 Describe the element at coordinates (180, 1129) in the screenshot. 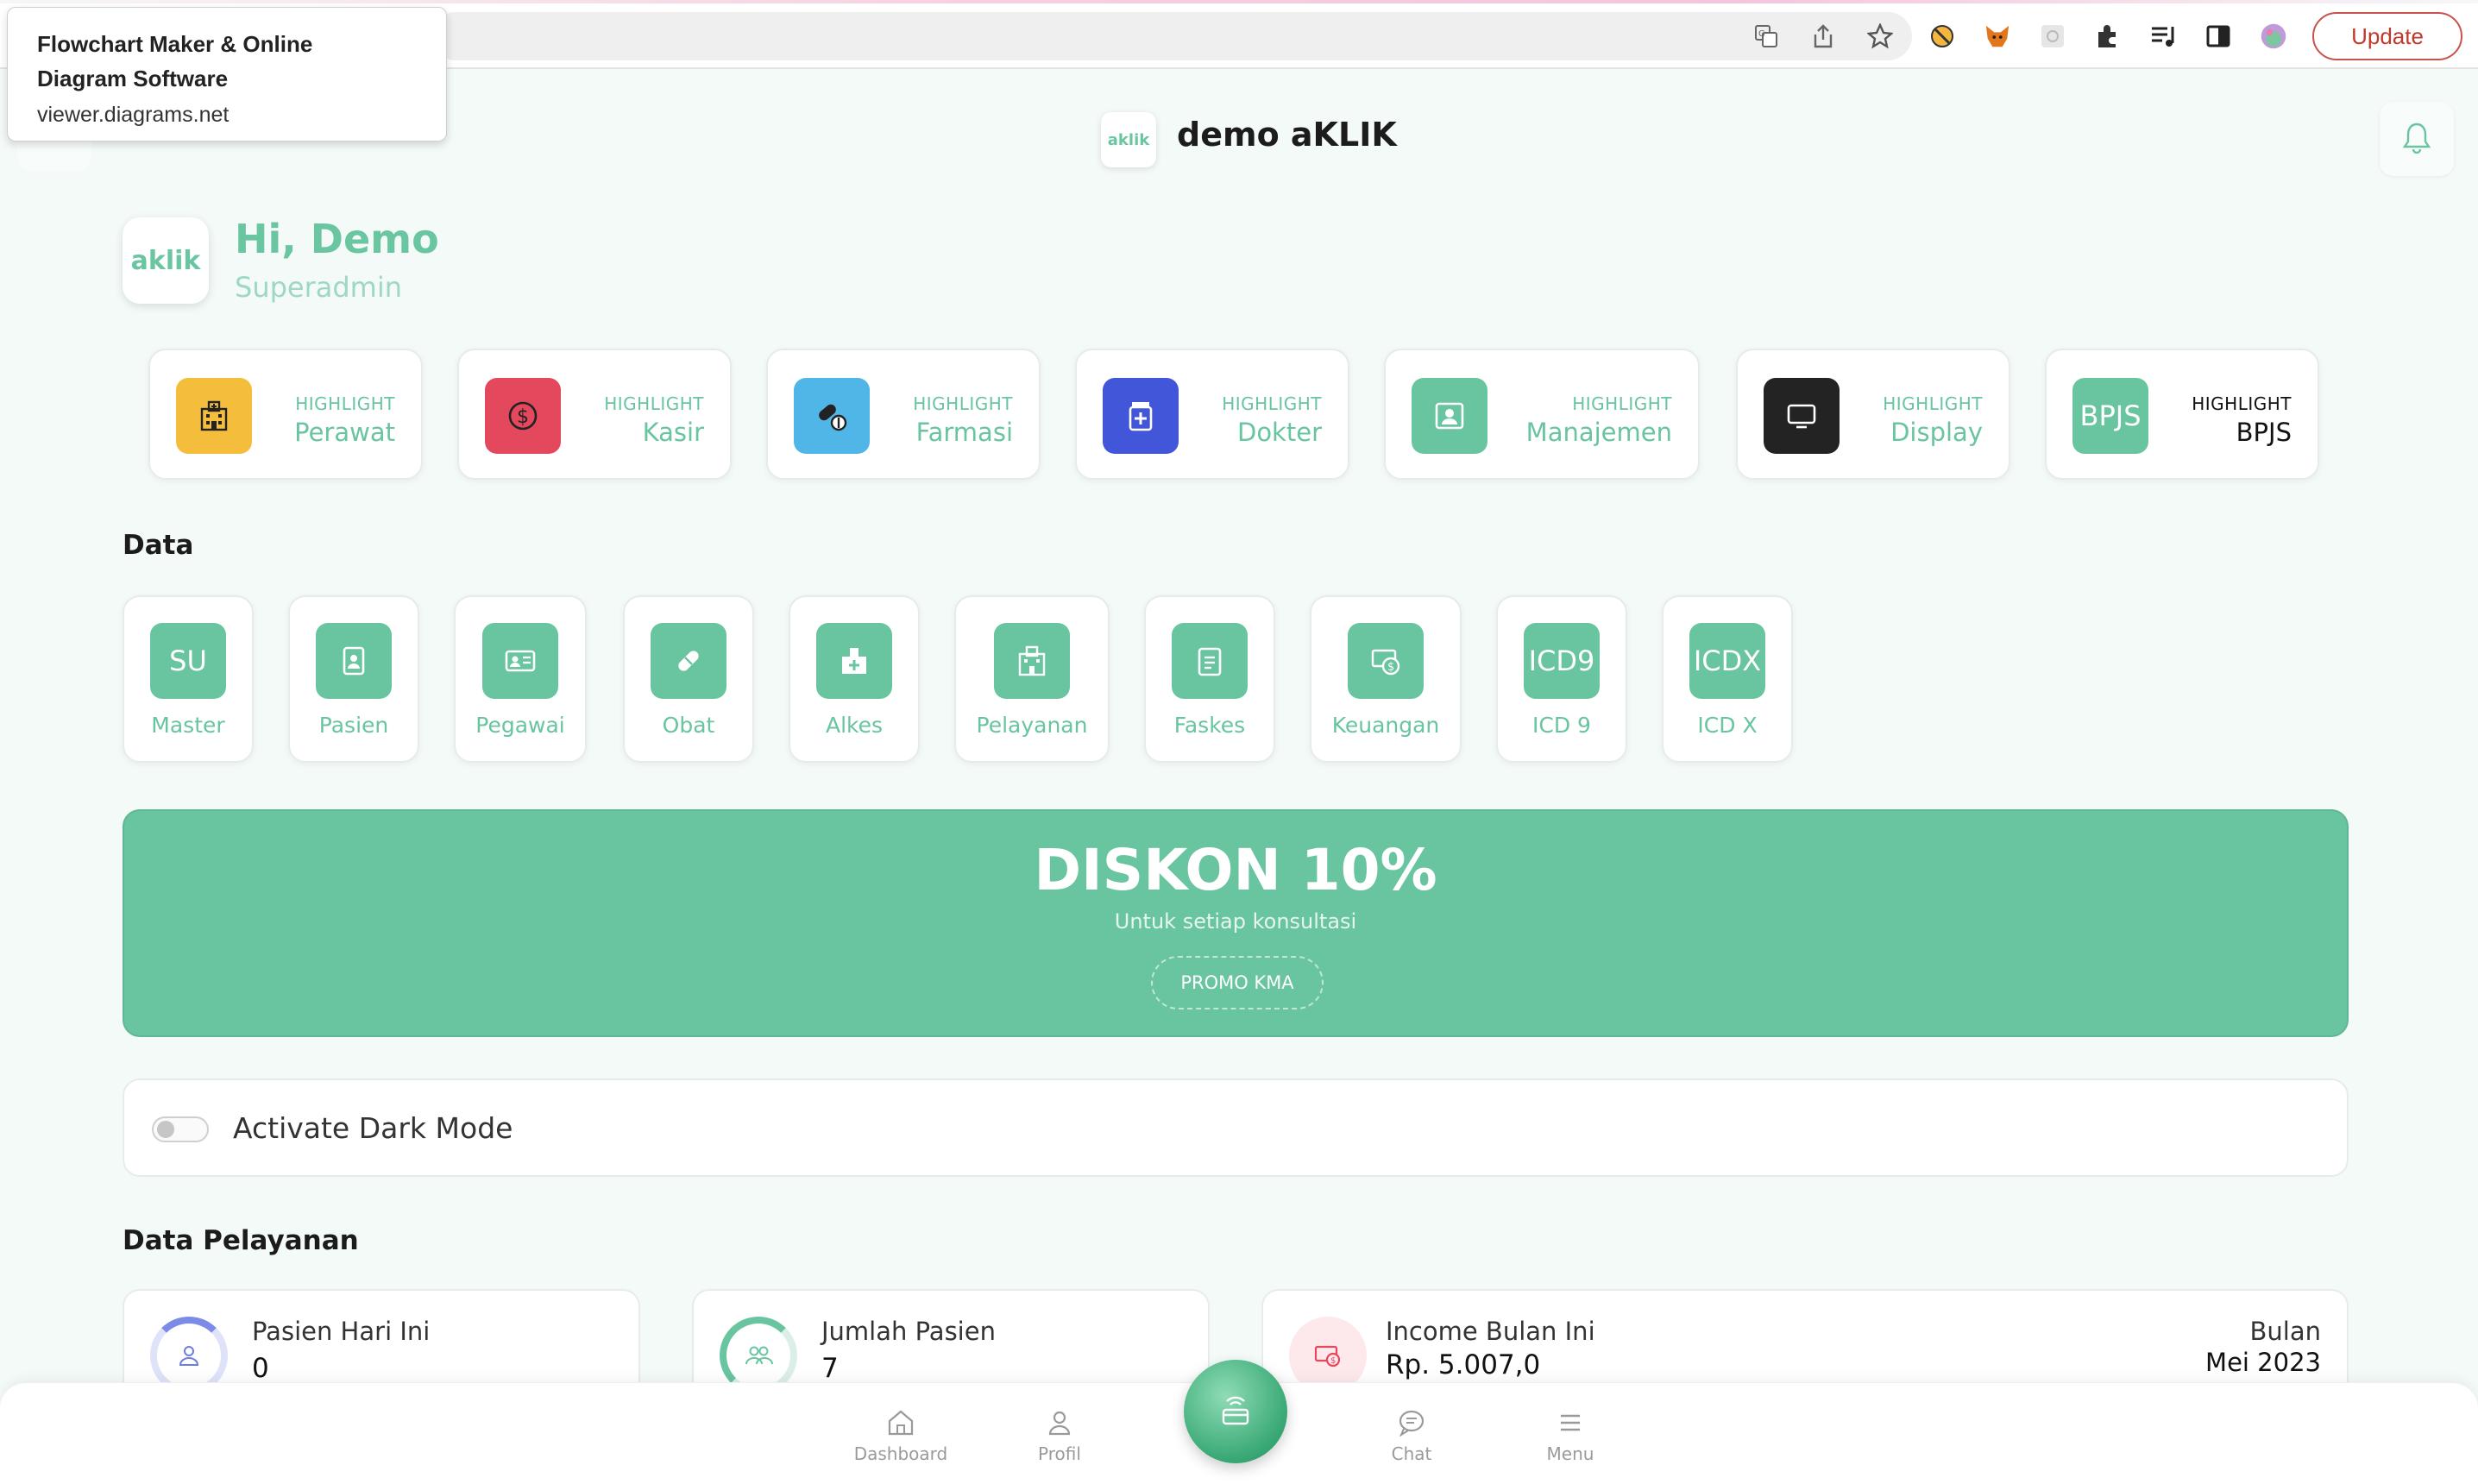

I see `dark-mode-toggle` at that location.